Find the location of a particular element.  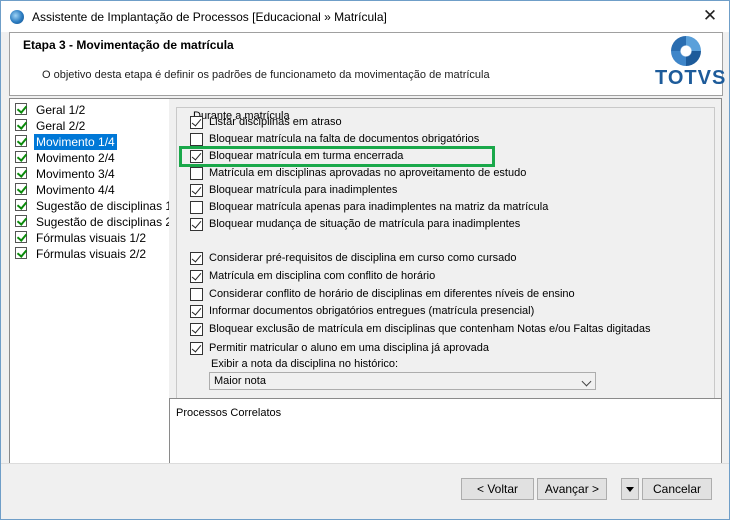

totvs-logo-text: TOTVS is located at coordinates (691, 78).